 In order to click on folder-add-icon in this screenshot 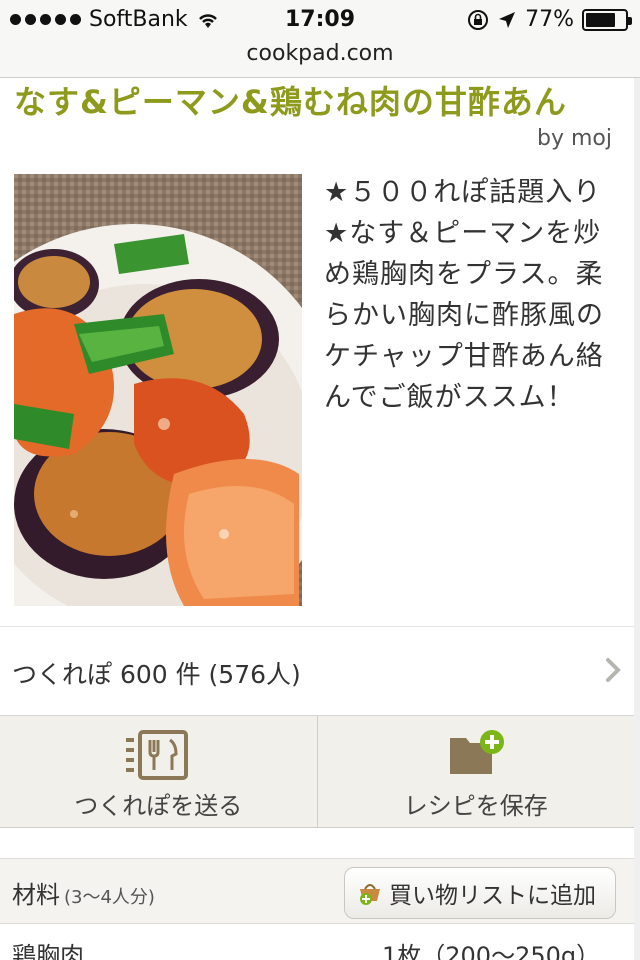, I will do `click(476, 752)`.